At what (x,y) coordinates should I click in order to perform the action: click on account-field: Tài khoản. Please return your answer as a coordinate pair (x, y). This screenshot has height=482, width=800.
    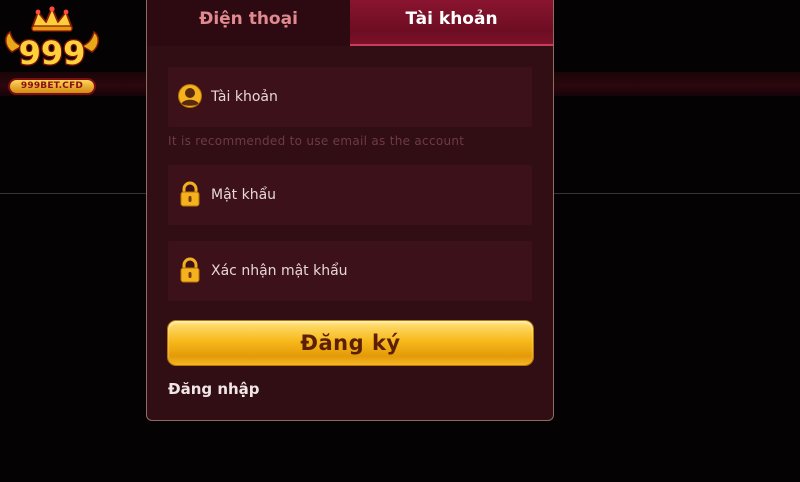
    Looking at the image, I should click on (350, 97).